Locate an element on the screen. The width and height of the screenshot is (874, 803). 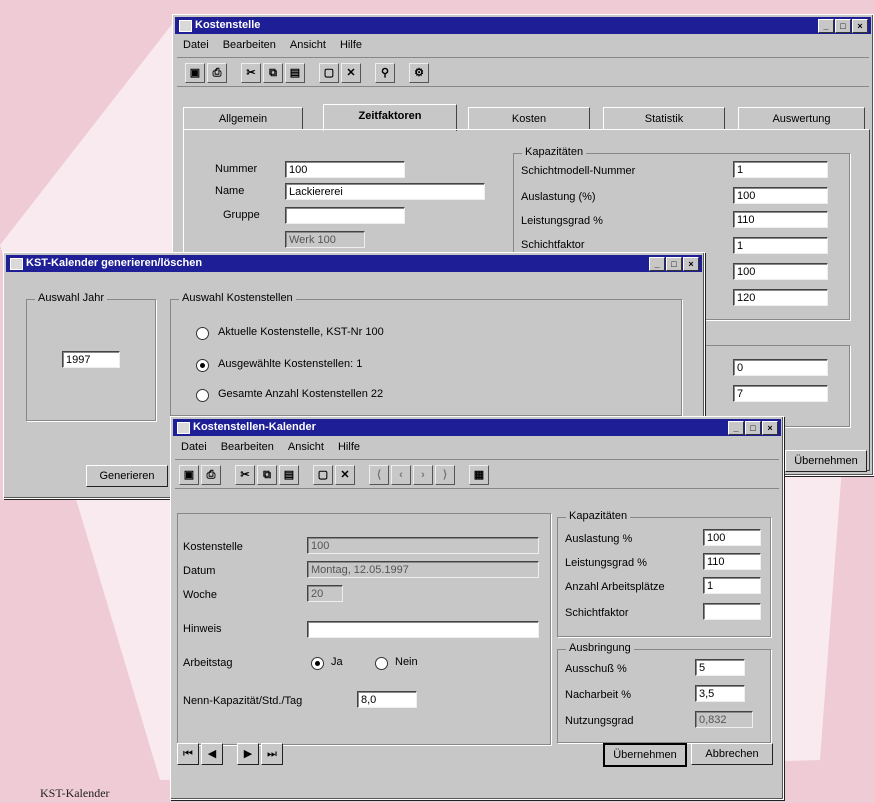
ausb-label-nacharbeit: Nacharbeit % is located at coordinates (598, 695).